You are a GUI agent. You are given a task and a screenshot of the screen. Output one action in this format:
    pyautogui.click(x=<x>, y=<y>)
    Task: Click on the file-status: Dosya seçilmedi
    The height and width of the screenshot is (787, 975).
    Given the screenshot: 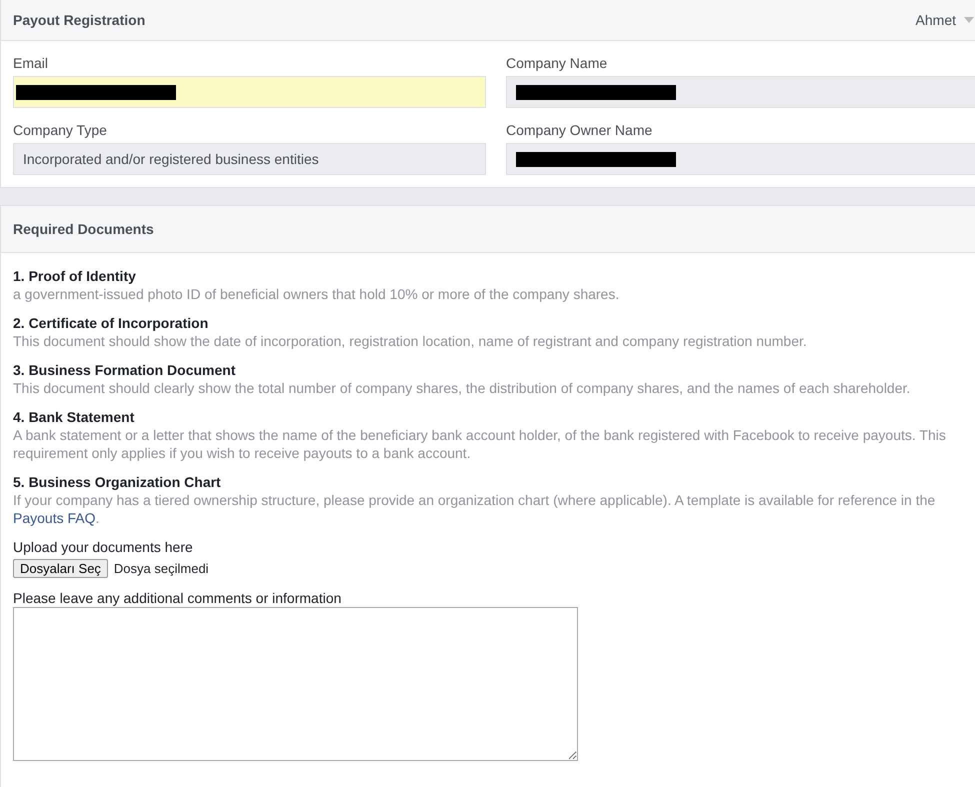 What is the action you would take?
    pyautogui.click(x=161, y=568)
    